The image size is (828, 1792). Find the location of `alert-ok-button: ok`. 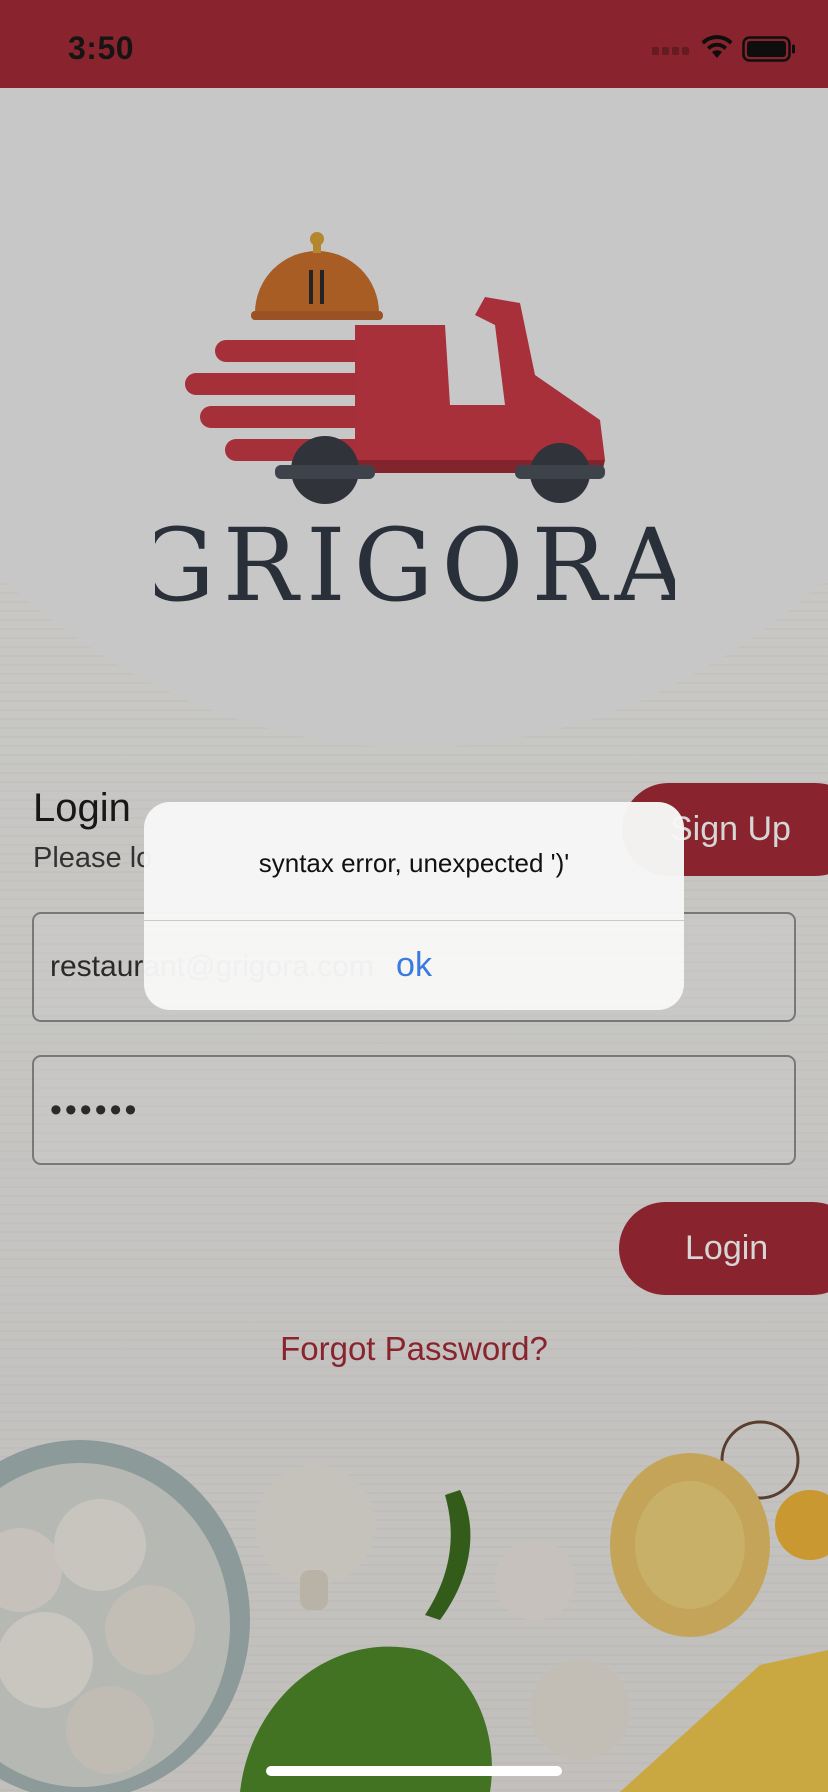

alert-ok-button: ok is located at coordinates (414, 965).